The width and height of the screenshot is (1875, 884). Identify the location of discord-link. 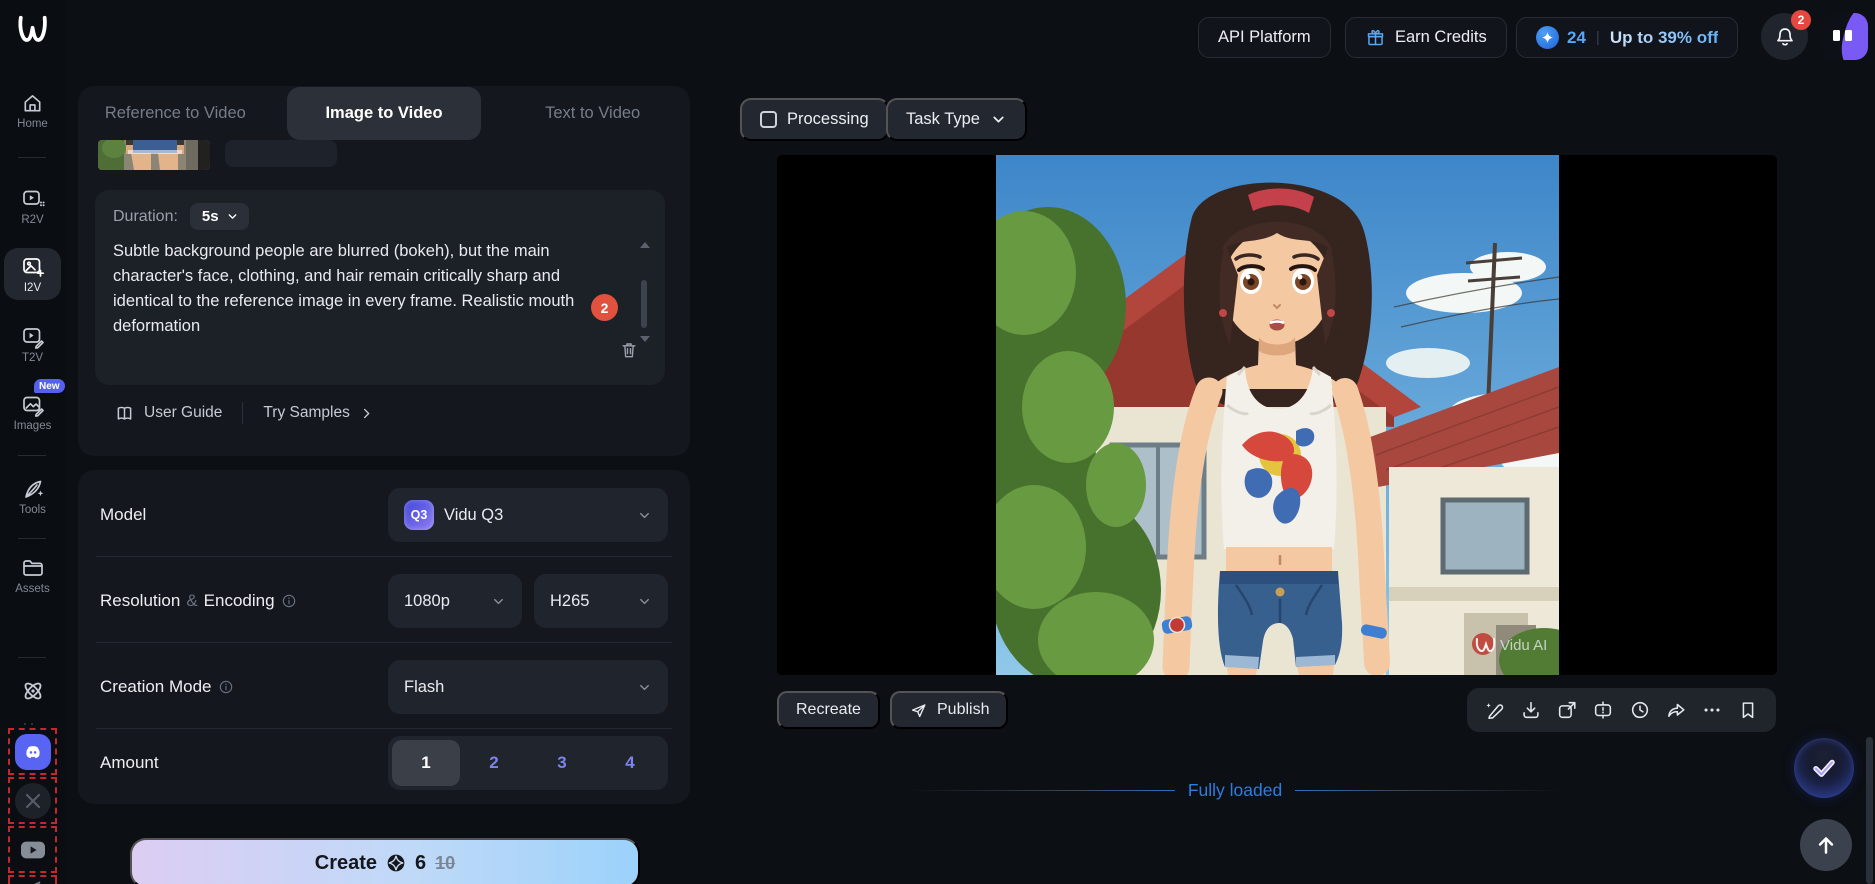
(32, 751).